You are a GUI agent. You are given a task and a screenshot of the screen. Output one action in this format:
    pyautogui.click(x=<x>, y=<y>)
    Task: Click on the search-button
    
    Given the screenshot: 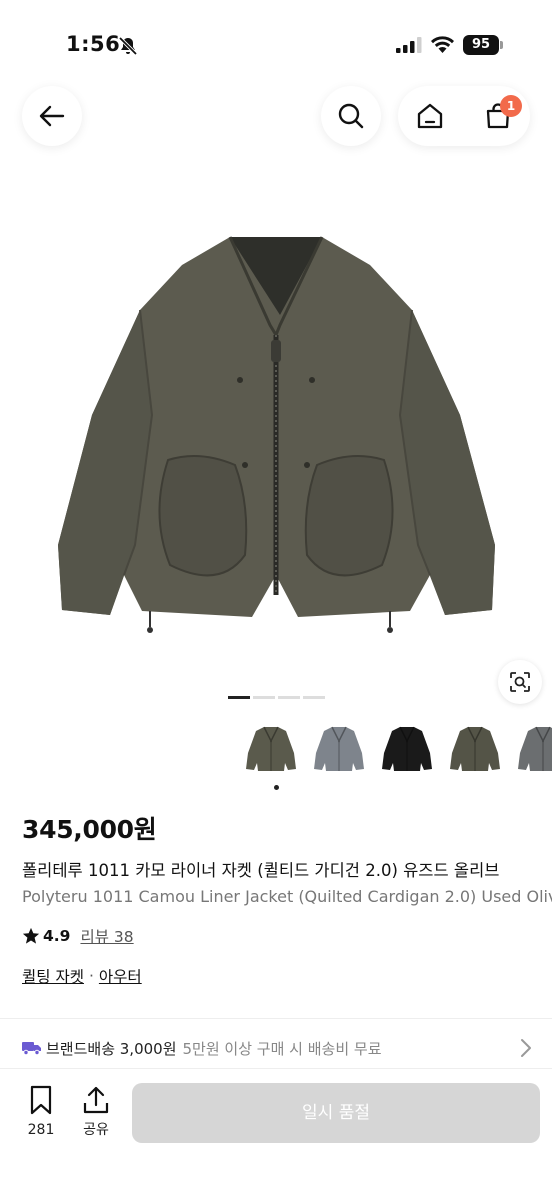 What is the action you would take?
    pyautogui.click(x=351, y=116)
    